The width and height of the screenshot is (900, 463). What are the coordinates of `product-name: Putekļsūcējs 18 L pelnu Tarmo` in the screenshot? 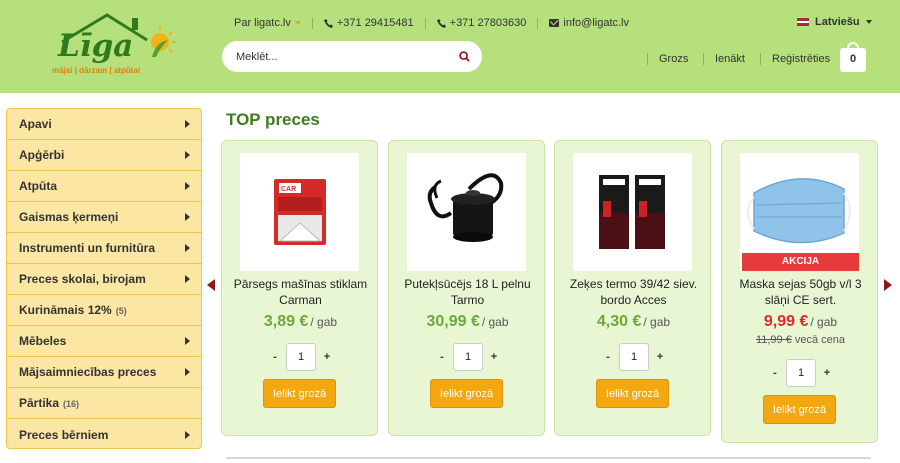 It's located at (467, 292).